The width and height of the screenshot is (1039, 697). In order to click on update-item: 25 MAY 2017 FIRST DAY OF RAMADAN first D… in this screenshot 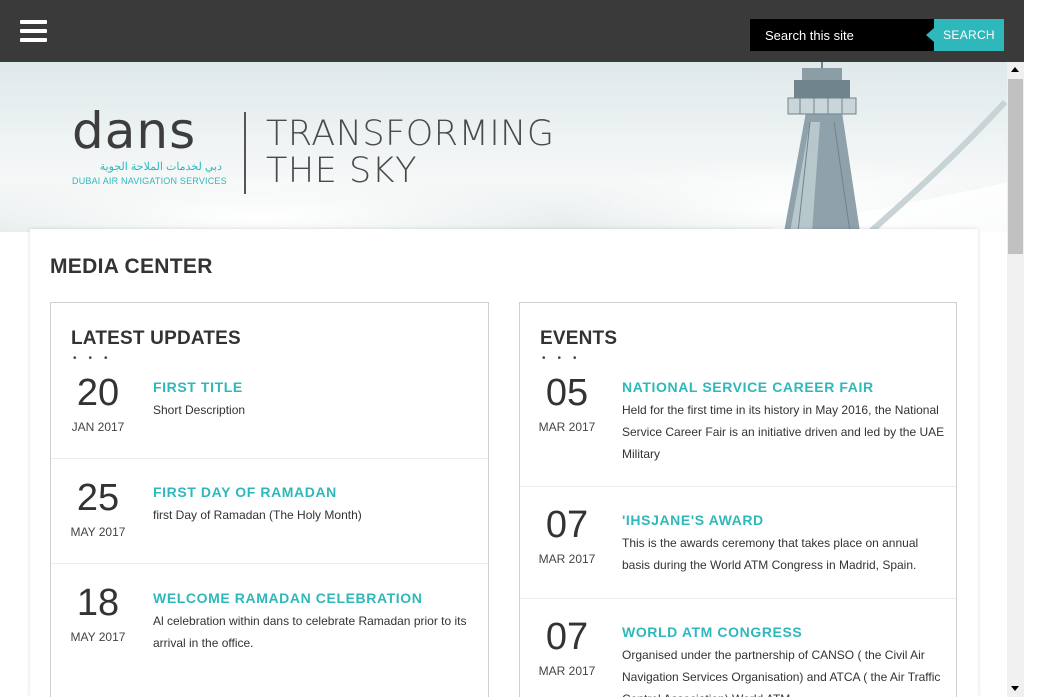, I will do `click(269, 511)`.